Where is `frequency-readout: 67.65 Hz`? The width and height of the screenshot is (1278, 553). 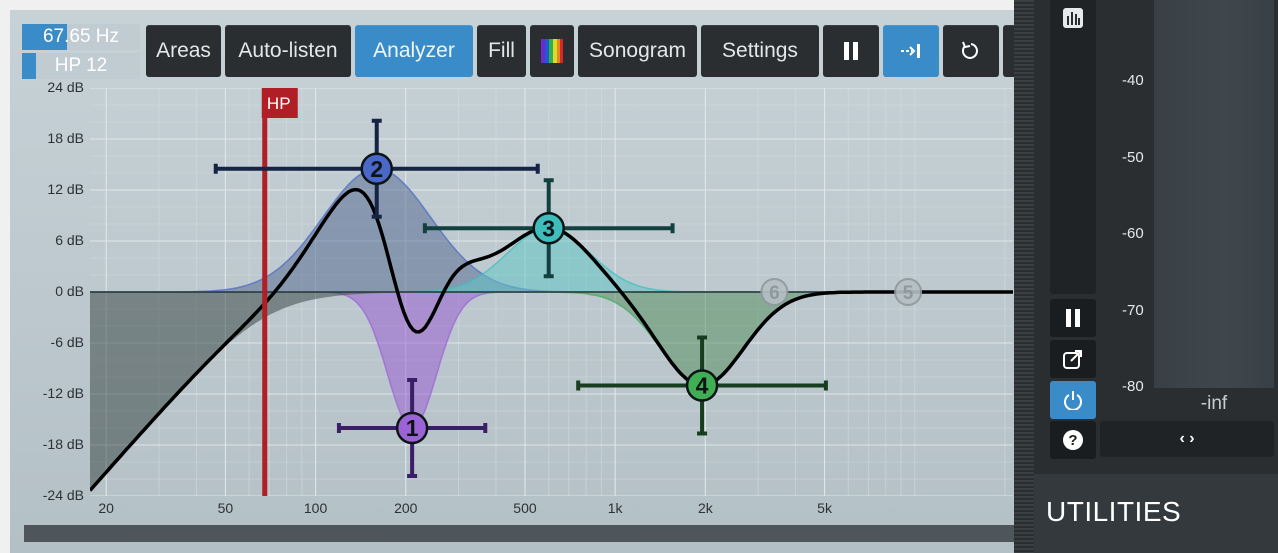 frequency-readout: 67.65 Hz is located at coordinates (81, 37).